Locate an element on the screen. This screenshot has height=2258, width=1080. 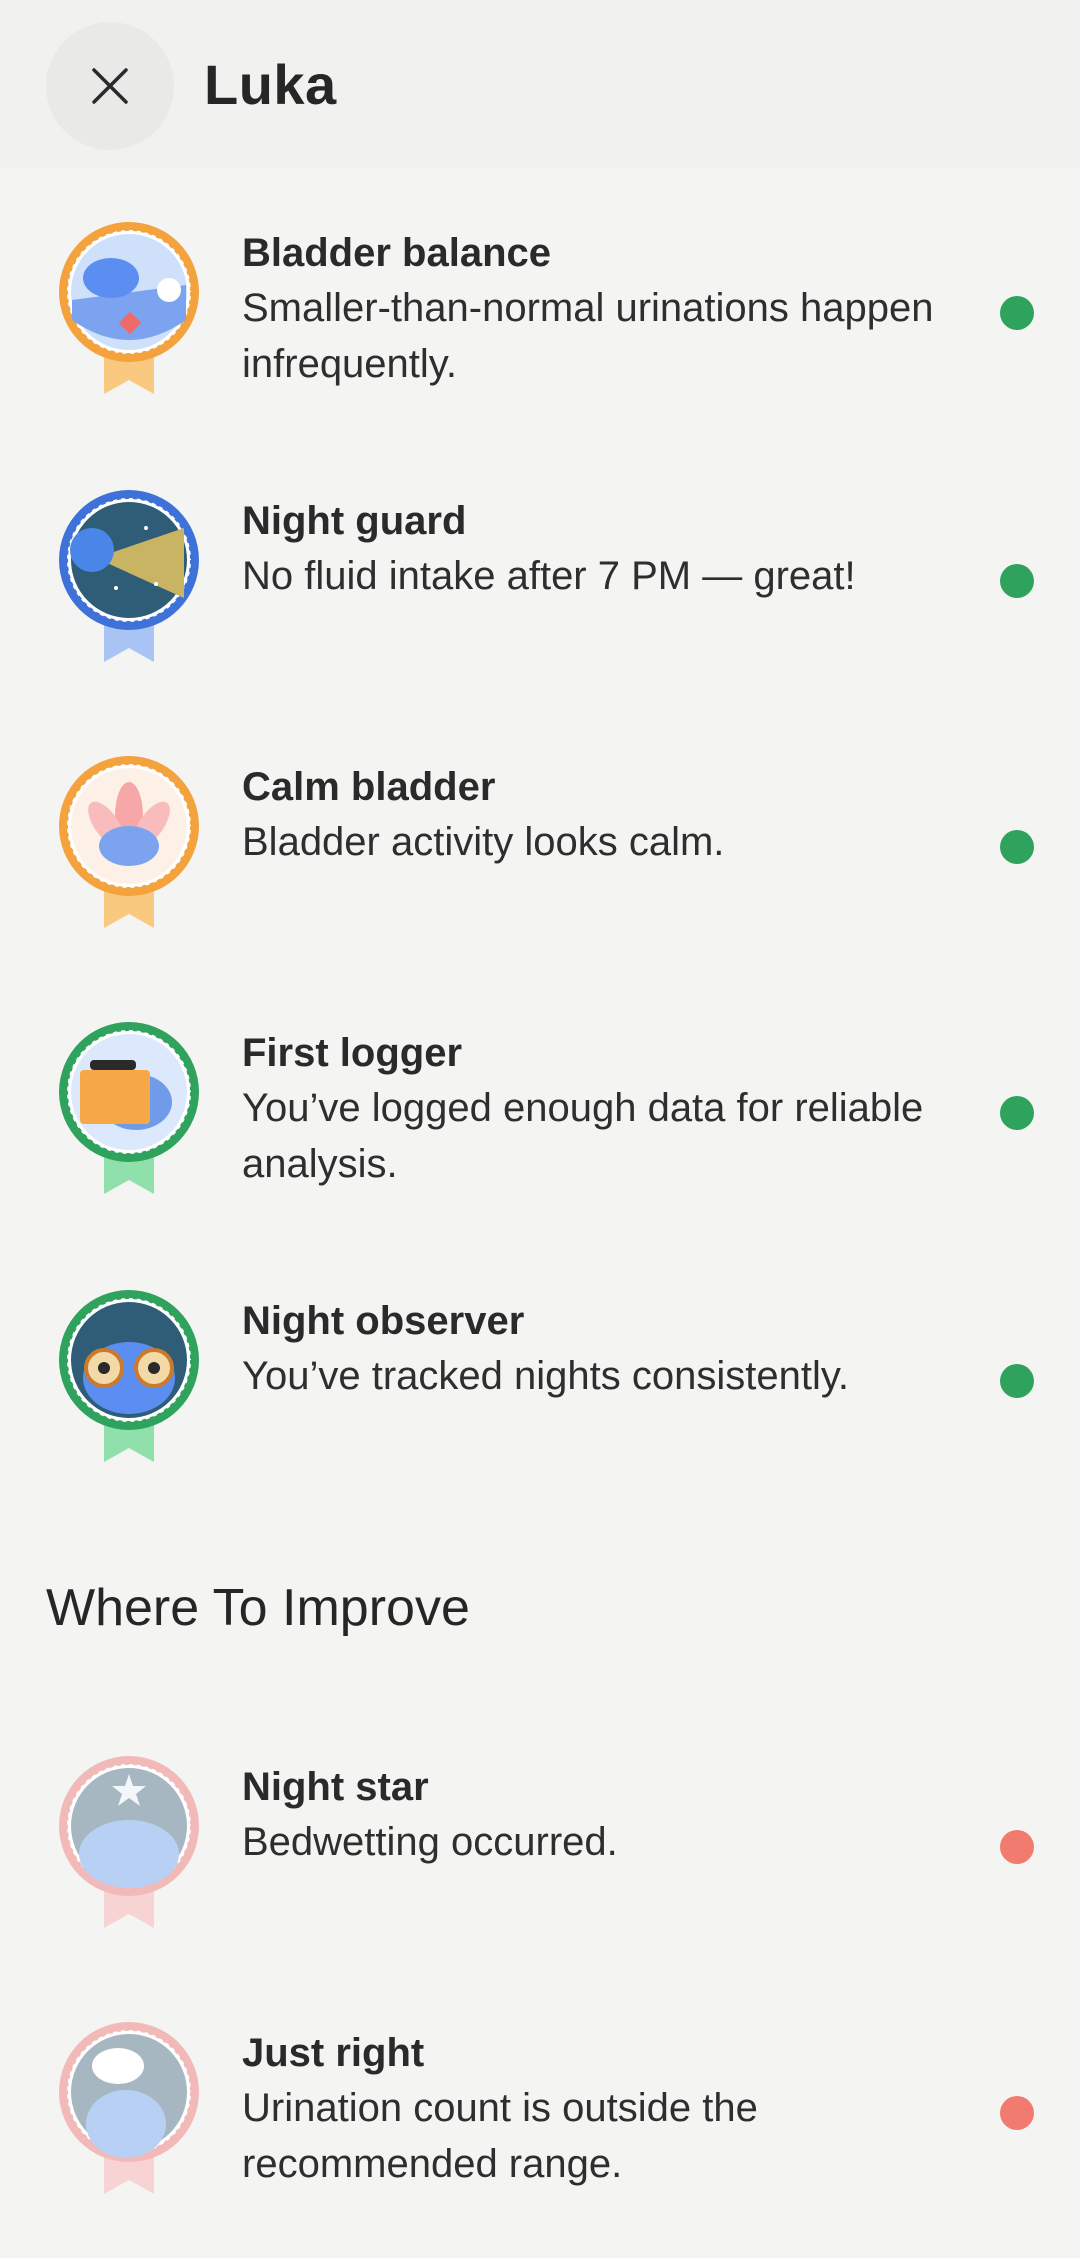
page-title: Luka is located at coordinates (270, 84).